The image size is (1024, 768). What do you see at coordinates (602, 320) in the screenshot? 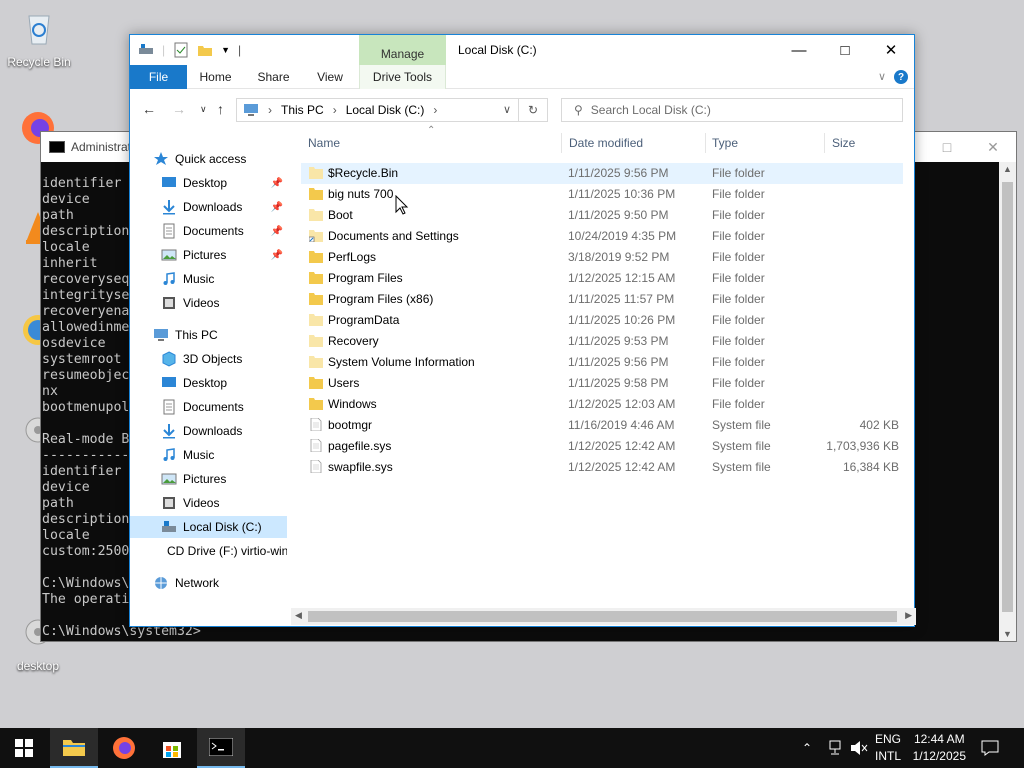
I see `file-row: ProgramData 1/11/2025 10:26 PM File folder` at bounding box center [602, 320].